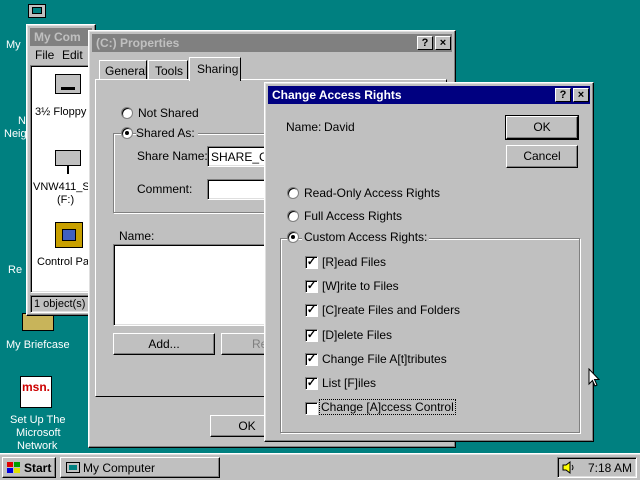 The image size is (640, 480). What do you see at coordinates (293, 193) in the screenshot?
I see `readonly-radio` at bounding box center [293, 193].